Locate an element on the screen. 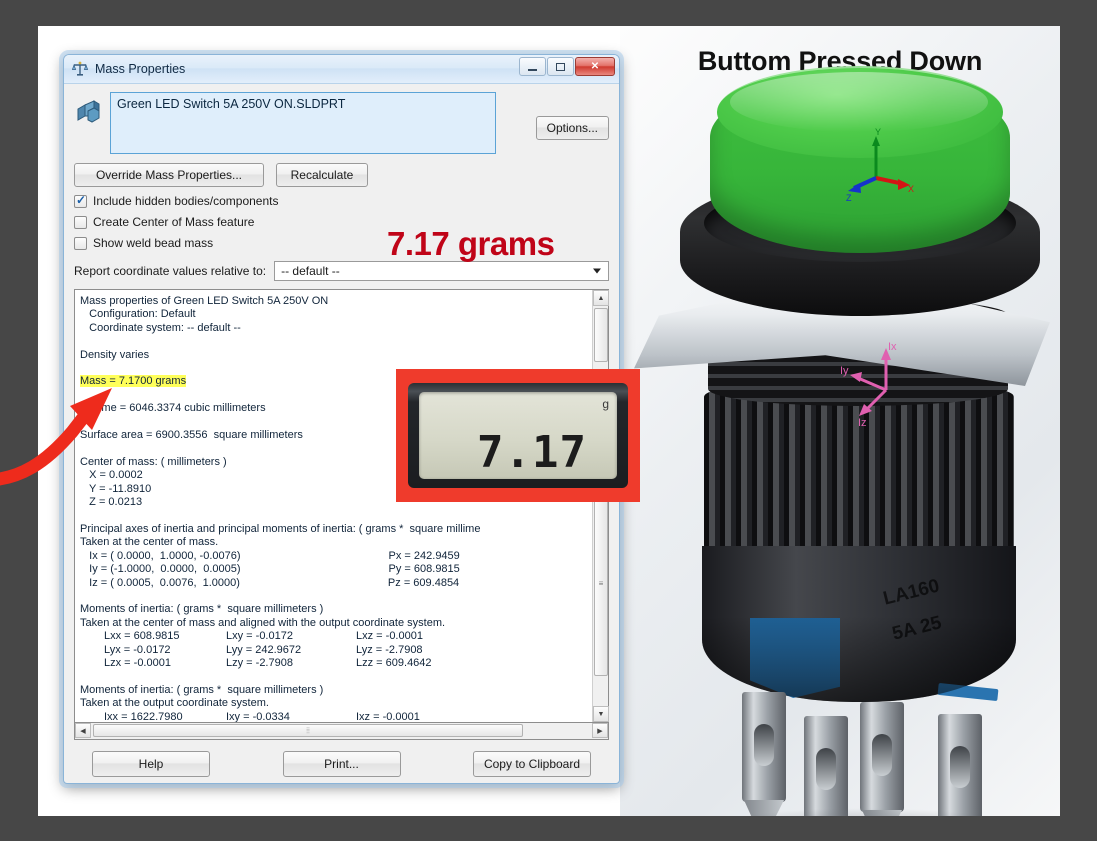  results-volume: Volume = 6046.3374 cubic millimeters is located at coordinates (173, 408).